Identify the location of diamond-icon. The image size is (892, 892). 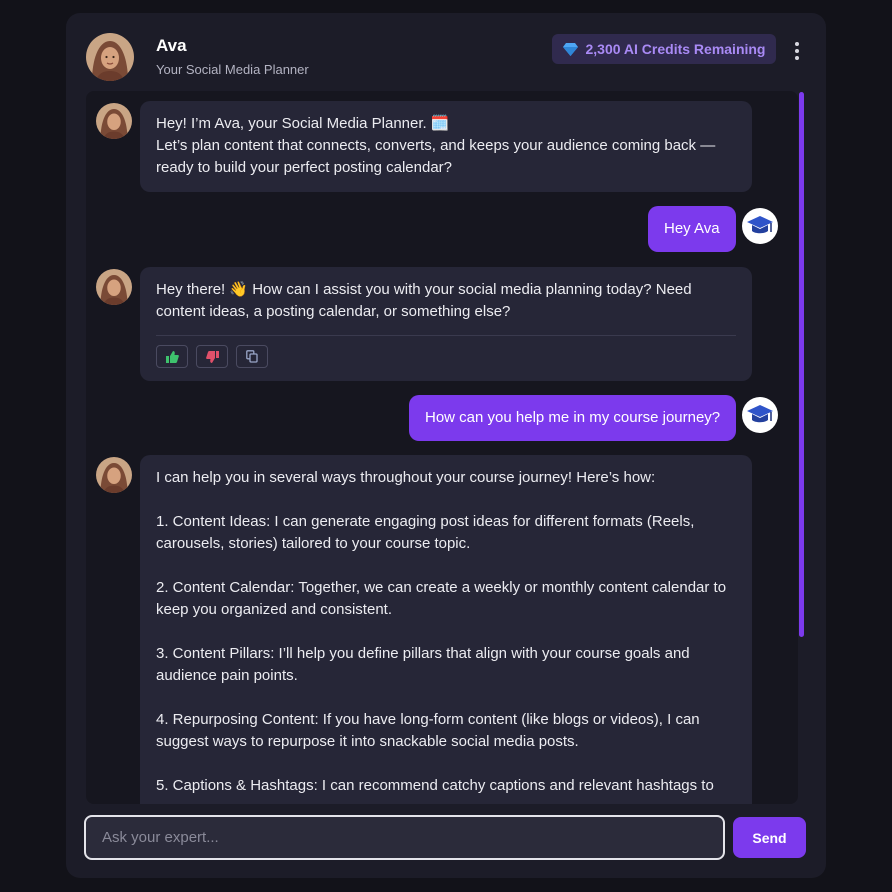
(570, 49).